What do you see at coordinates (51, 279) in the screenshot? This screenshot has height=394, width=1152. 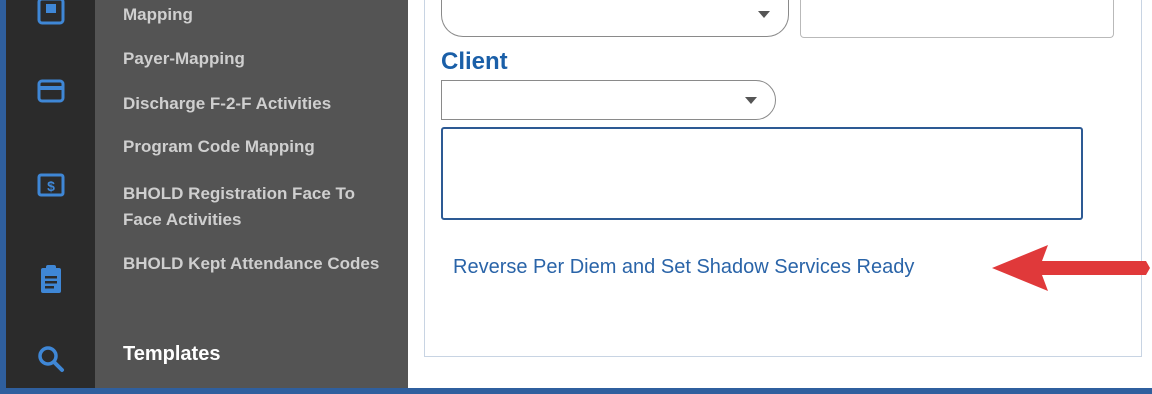 I see `clipboard-icon` at bounding box center [51, 279].